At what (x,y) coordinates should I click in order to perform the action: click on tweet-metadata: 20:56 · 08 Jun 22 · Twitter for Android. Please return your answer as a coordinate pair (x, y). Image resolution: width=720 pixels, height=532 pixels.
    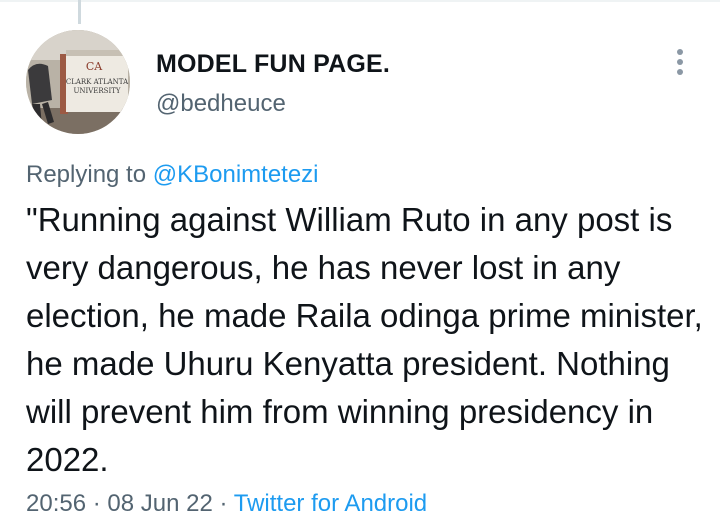
    Looking at the image, I should click on (226, 504).